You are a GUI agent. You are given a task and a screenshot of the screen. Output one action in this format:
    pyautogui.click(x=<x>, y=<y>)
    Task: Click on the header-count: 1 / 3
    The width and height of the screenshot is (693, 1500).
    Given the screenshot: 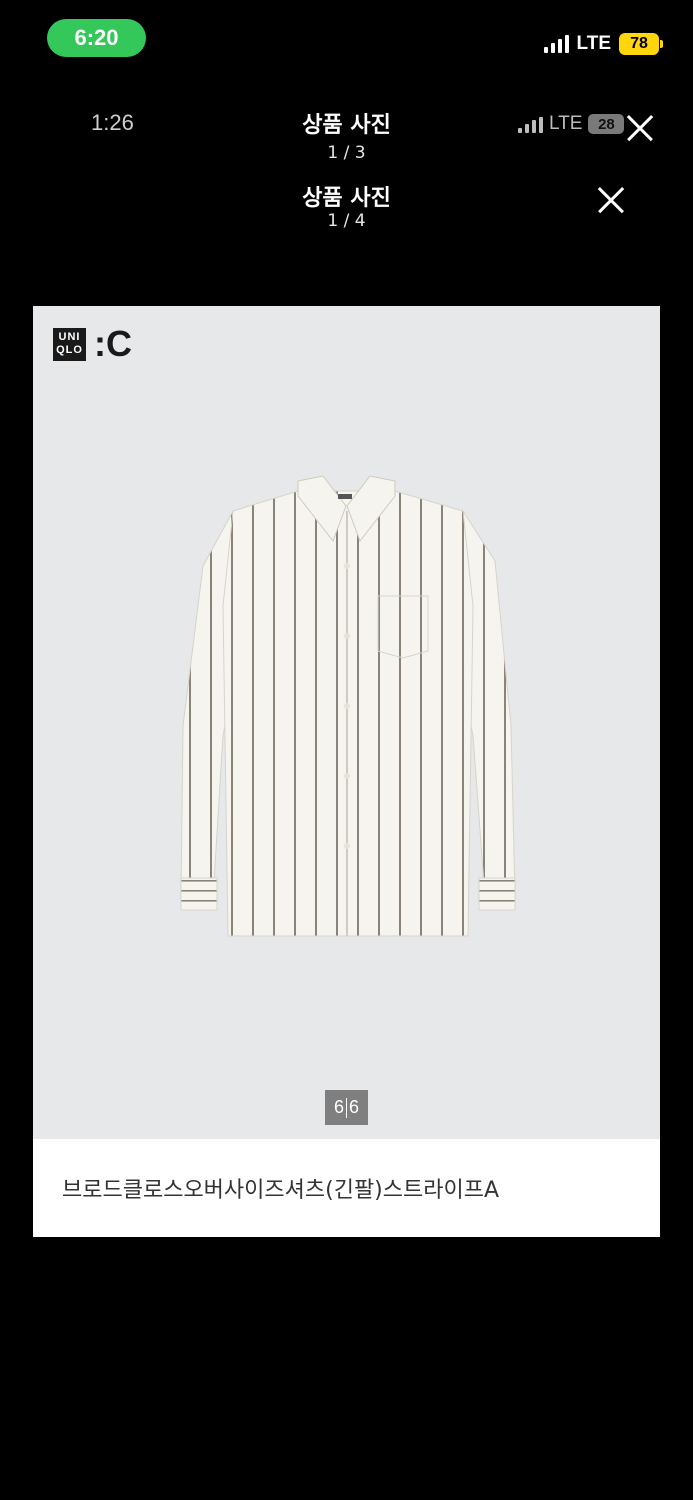 What is the action you would take?
    pyautogui.click(x=346, y=153)
    